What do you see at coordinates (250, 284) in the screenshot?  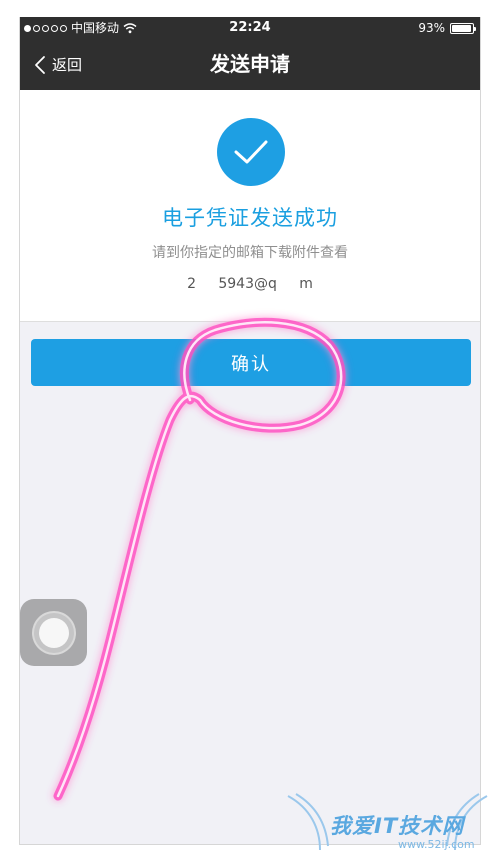 I see `recipient-email: 2 5943@q m` at bounding box center [250, 284].